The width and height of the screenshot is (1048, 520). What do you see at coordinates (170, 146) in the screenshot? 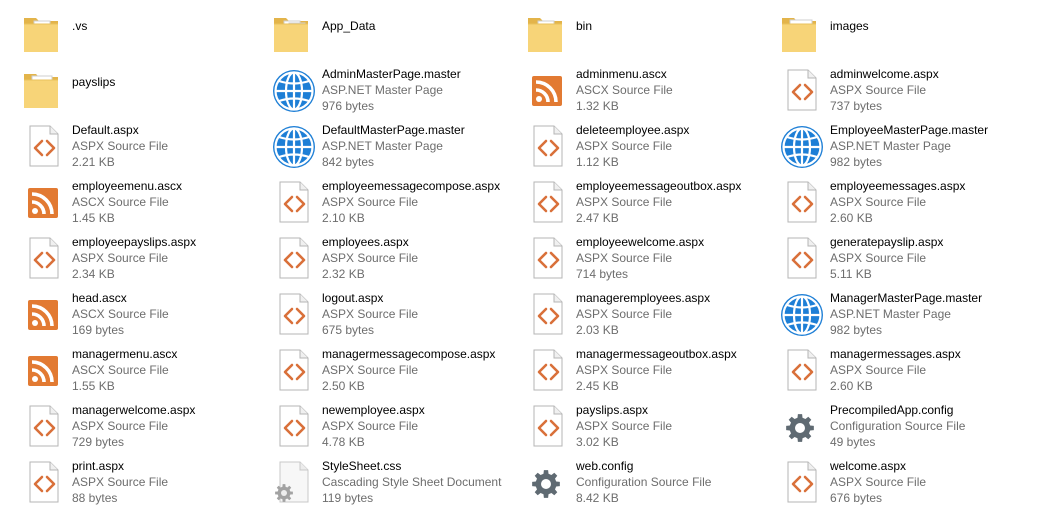
I see `item-details: Default.aspx ASPX Source File 2.21 KB` at bounding box center [170, 146].